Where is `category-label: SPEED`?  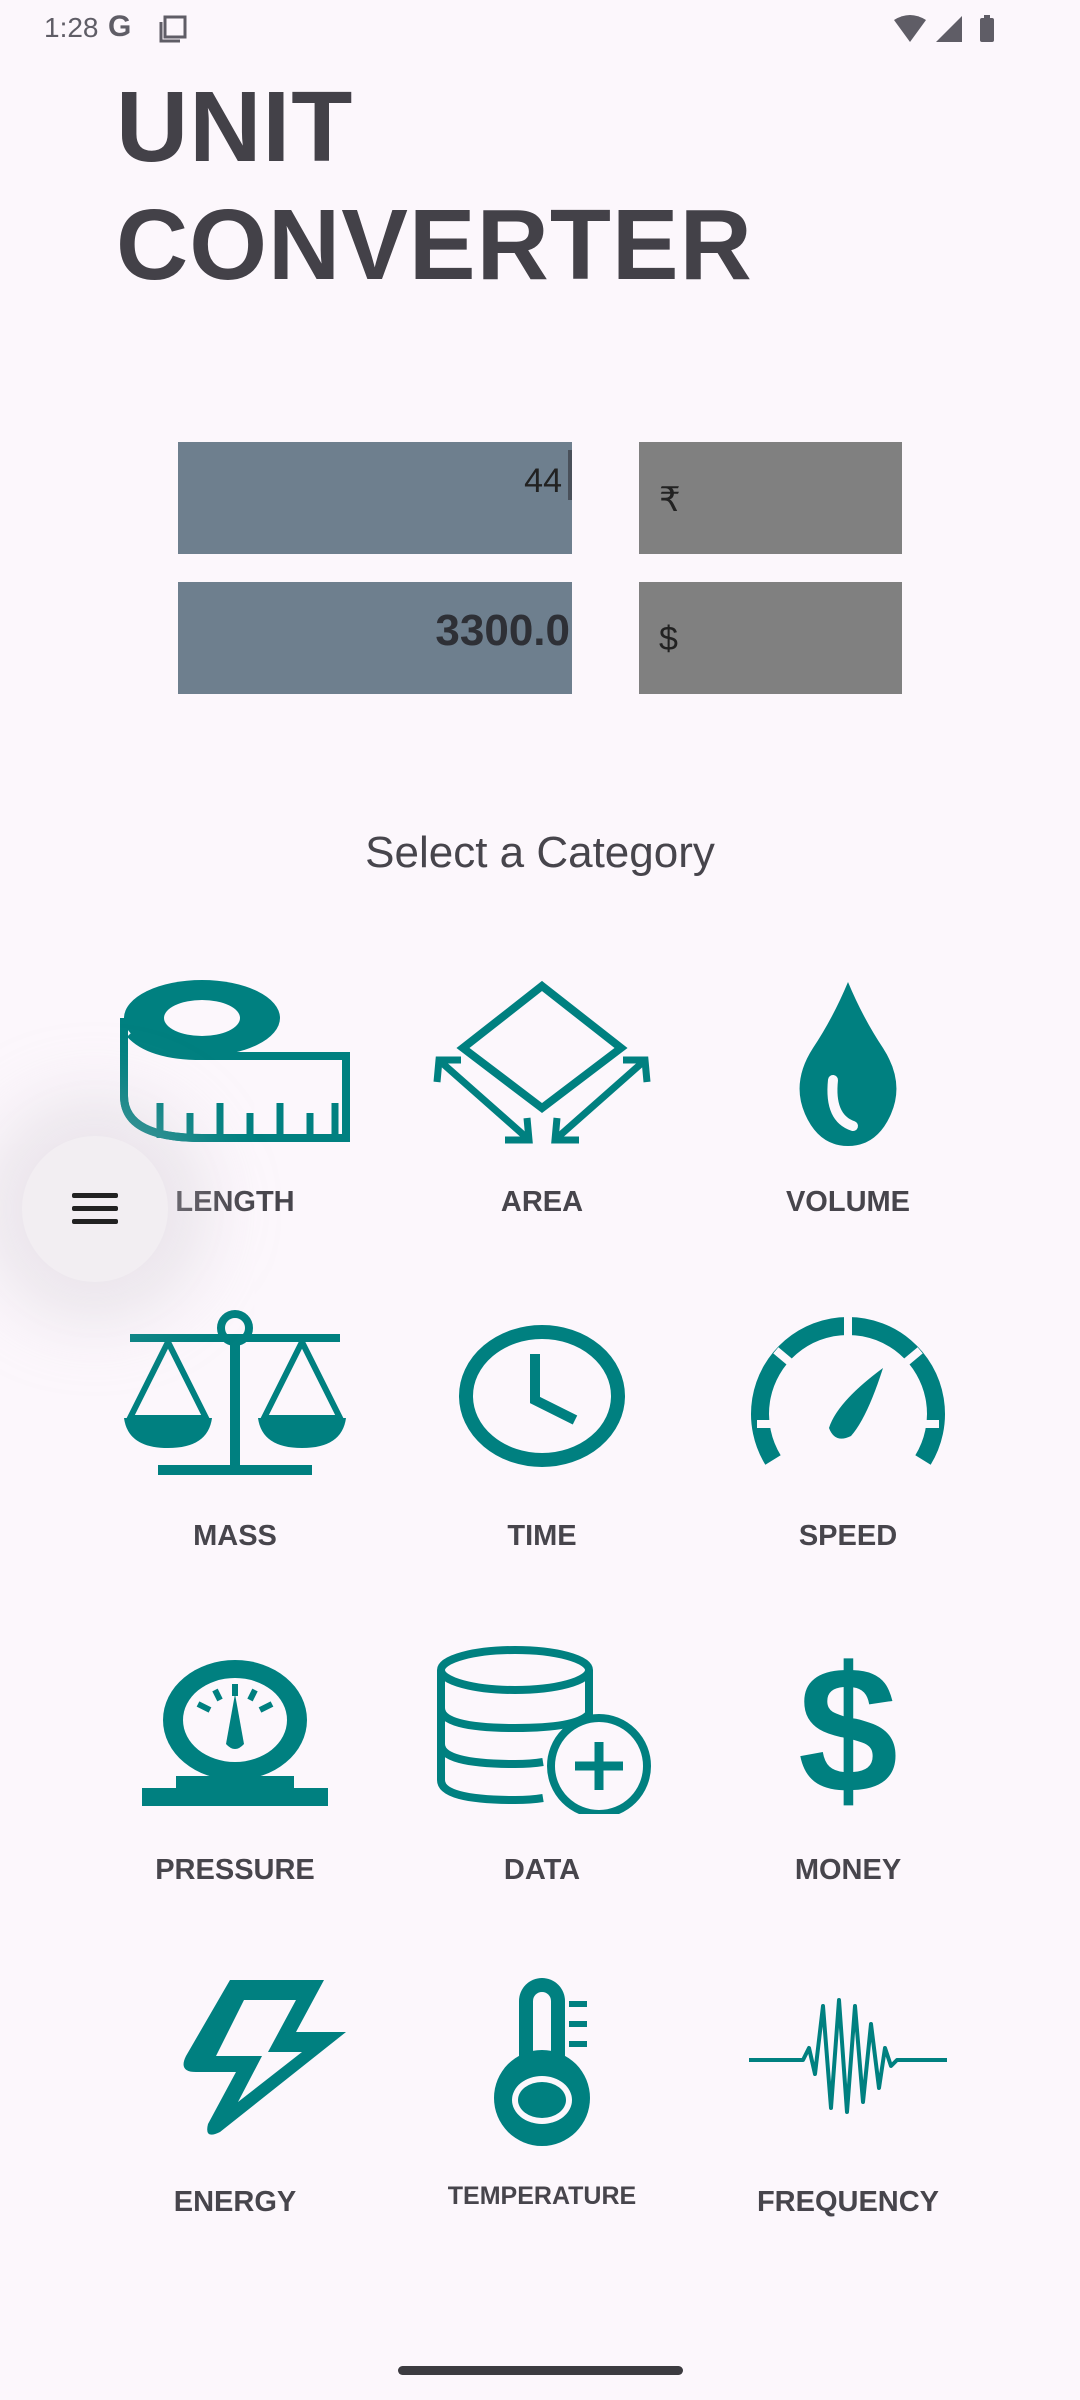 category-label: SPEED is located at coordinates (848, 1536).